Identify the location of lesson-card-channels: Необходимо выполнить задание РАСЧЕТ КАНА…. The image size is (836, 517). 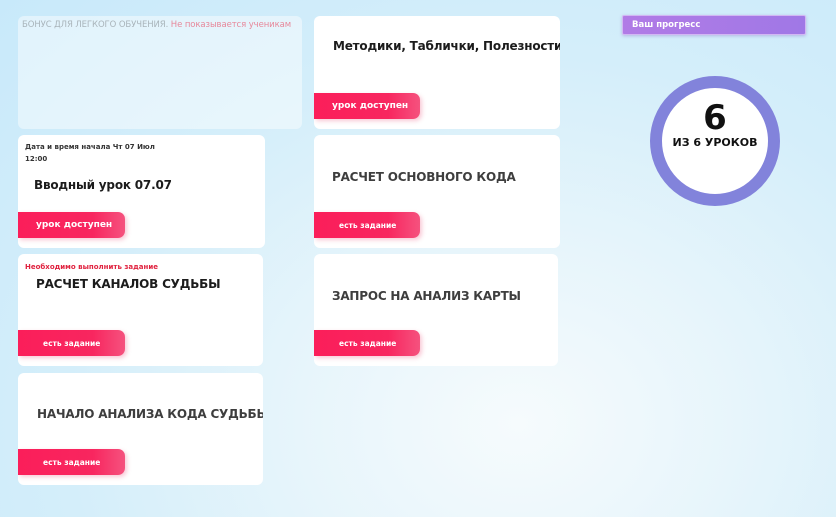
(140, 310).